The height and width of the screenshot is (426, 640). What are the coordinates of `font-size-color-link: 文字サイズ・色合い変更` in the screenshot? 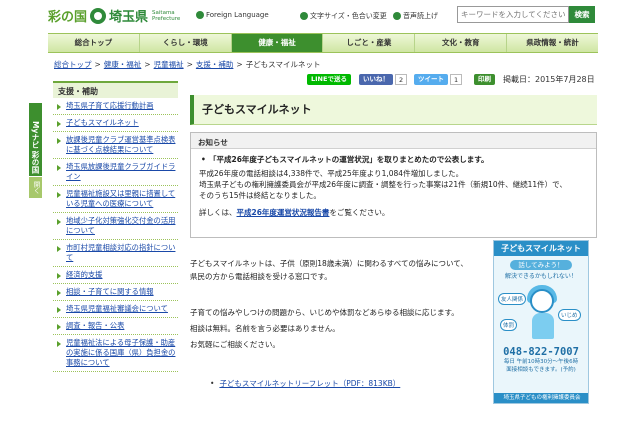 It's located at (343, 16).